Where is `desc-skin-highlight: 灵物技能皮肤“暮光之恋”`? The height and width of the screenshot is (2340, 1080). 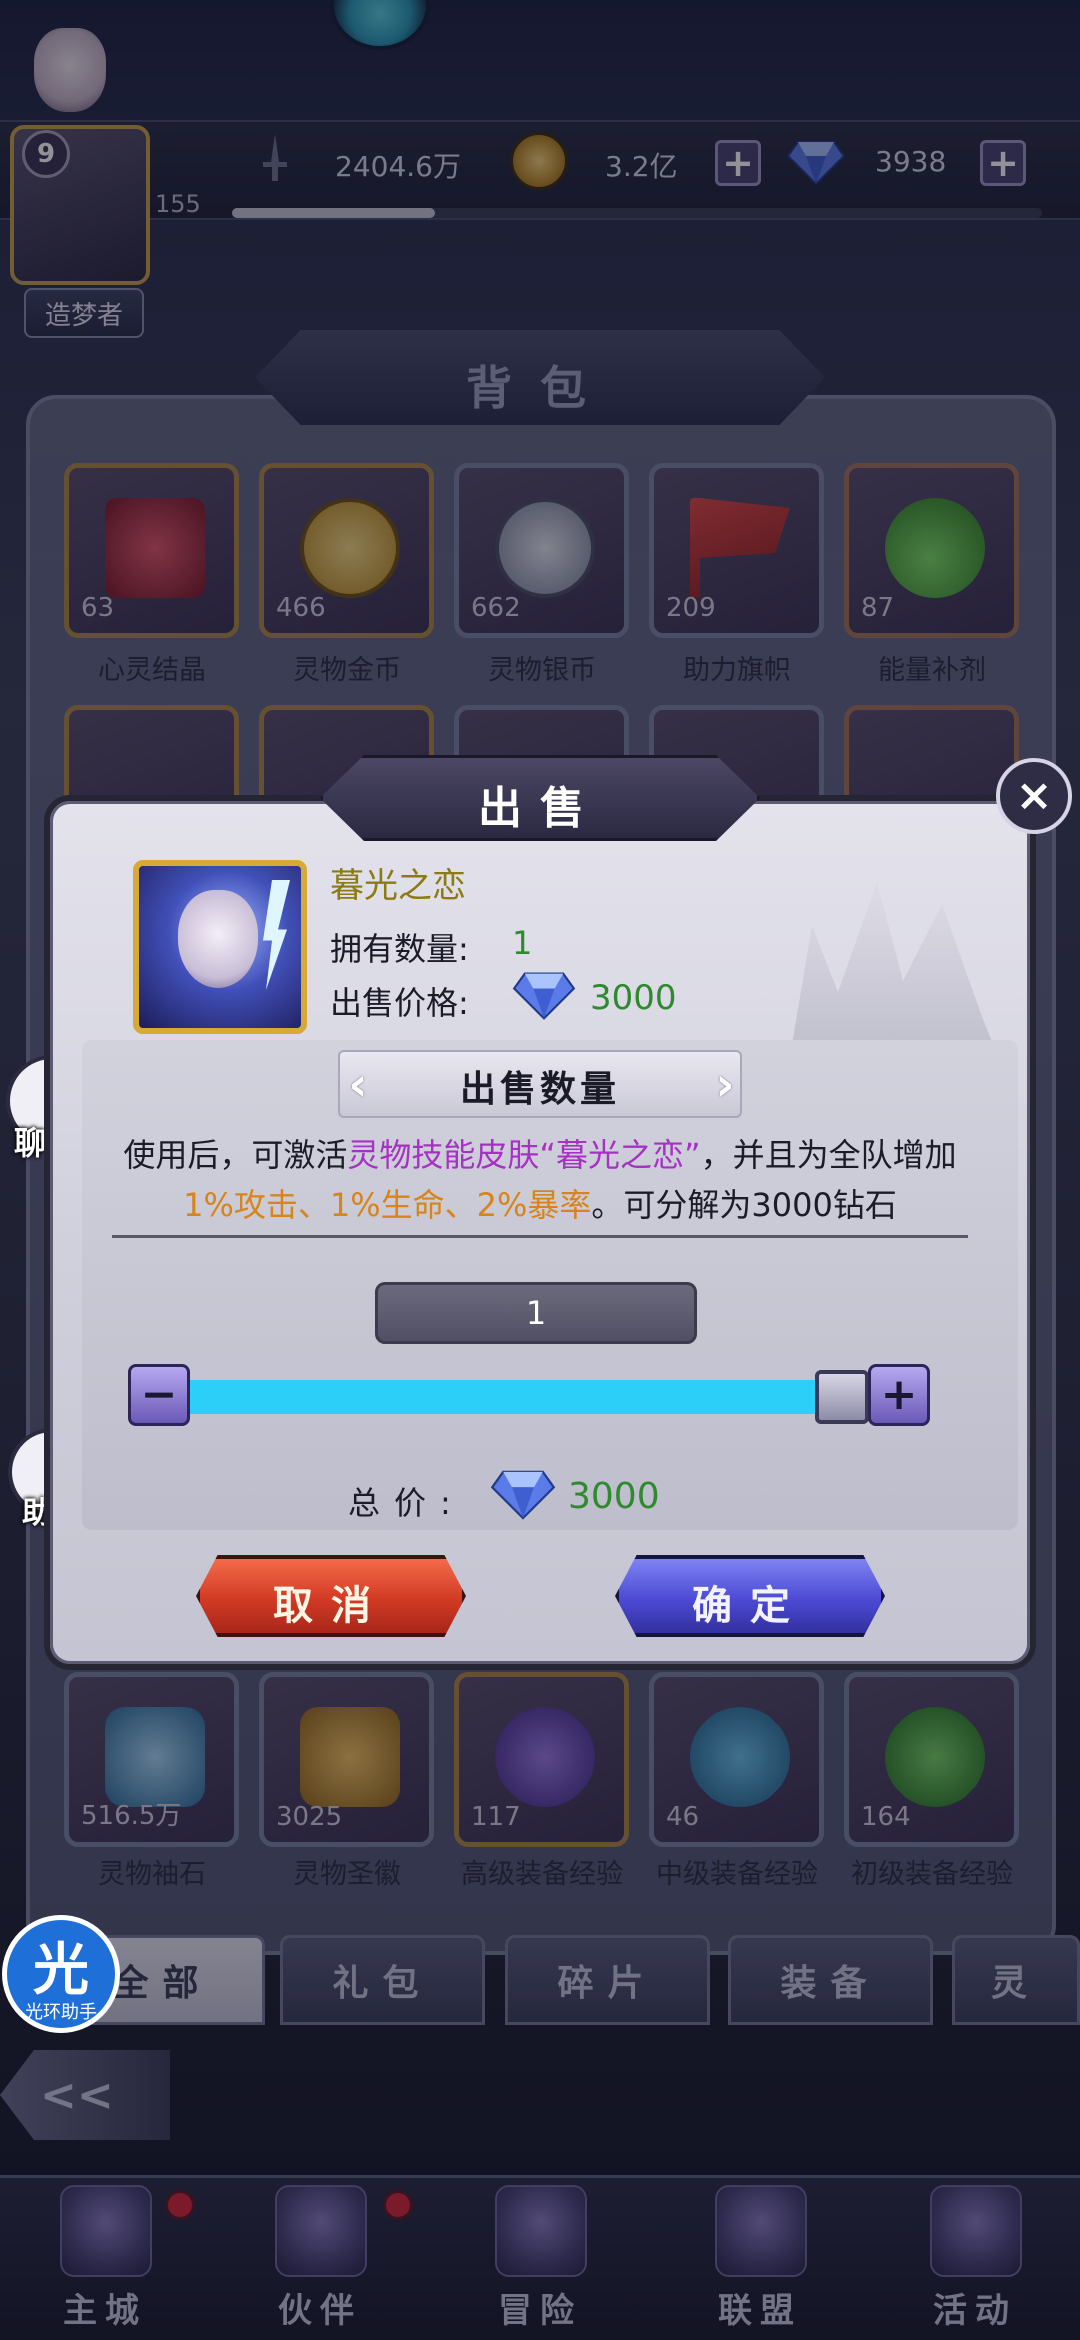 desc-skin-highlight: 灵物技能皮肤“暮光之恋” is located at coordinates (524, 1155).